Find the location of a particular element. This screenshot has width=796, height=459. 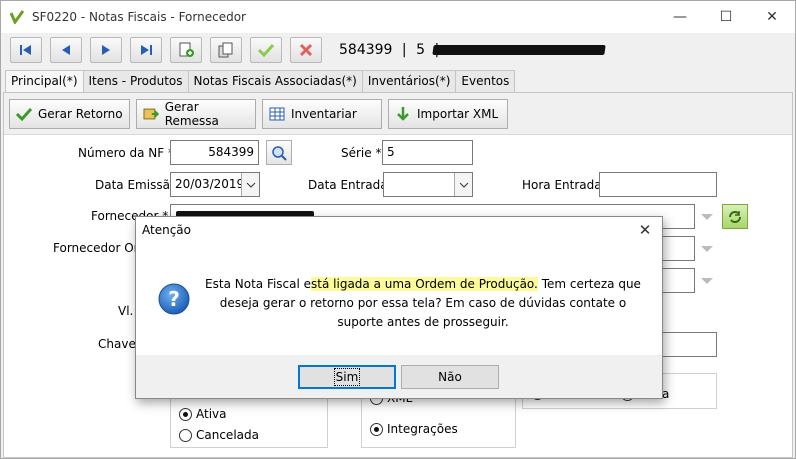

previous-icon is located at coordinates (66, 50).